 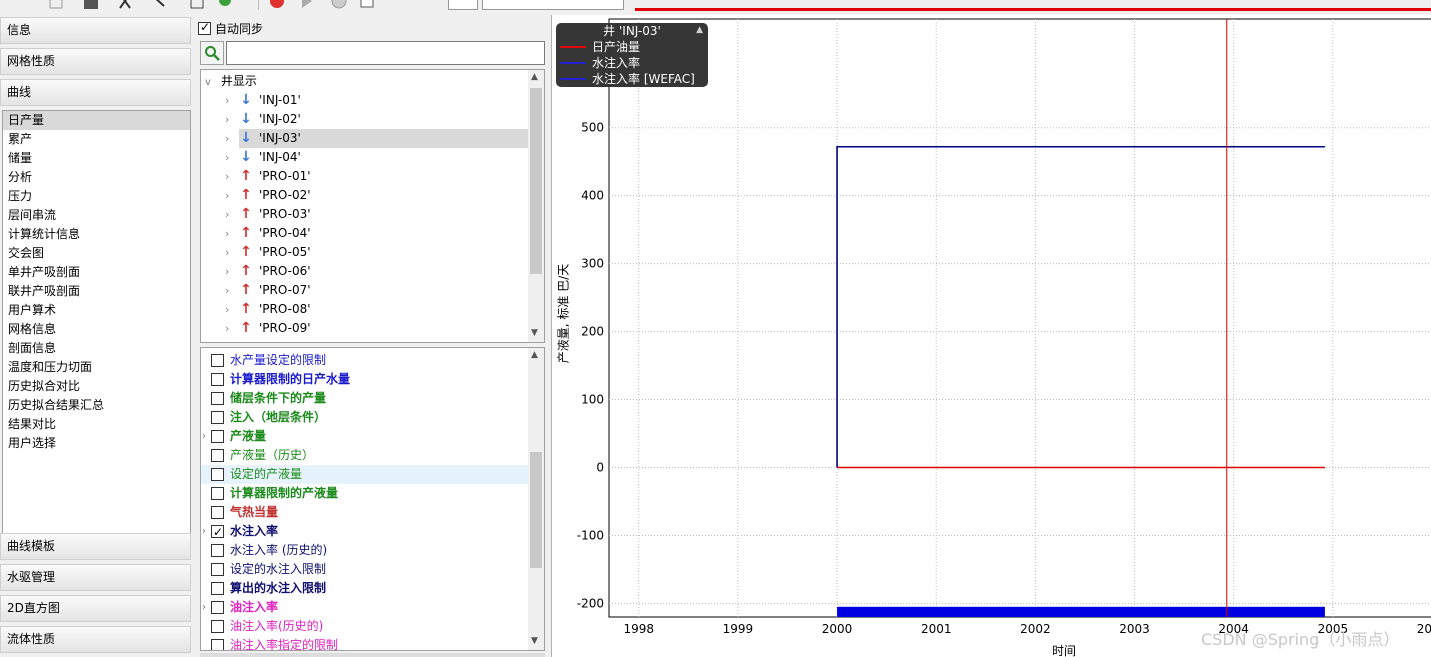 What do you see at coordinates (365, 379) in the screenshot?
I see `property-item: 计算器限制的日产水量` at bounding box center [365, 379].